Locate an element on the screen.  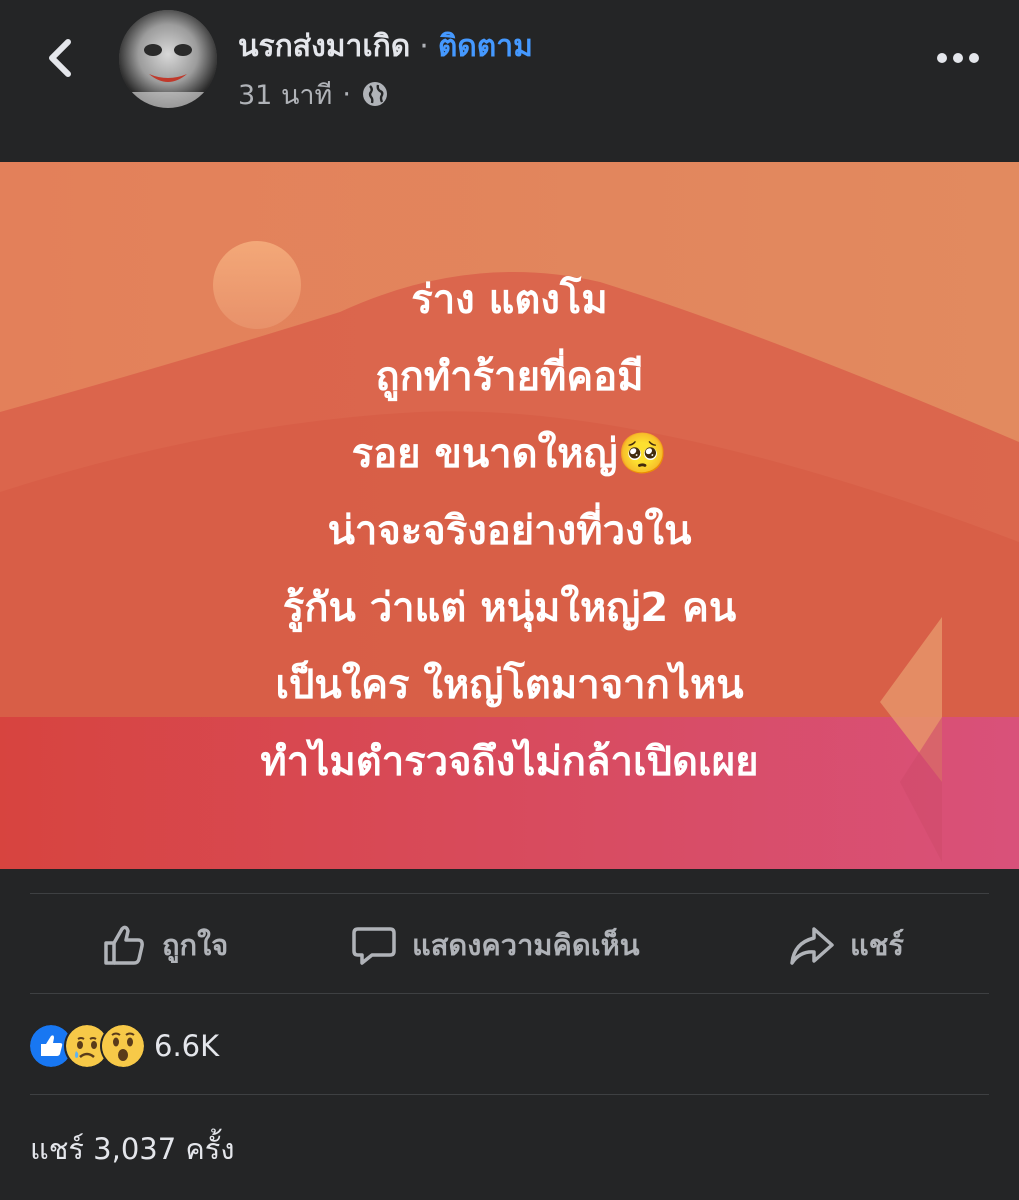
chevron-left-icon is located at coordinates (60, 58).